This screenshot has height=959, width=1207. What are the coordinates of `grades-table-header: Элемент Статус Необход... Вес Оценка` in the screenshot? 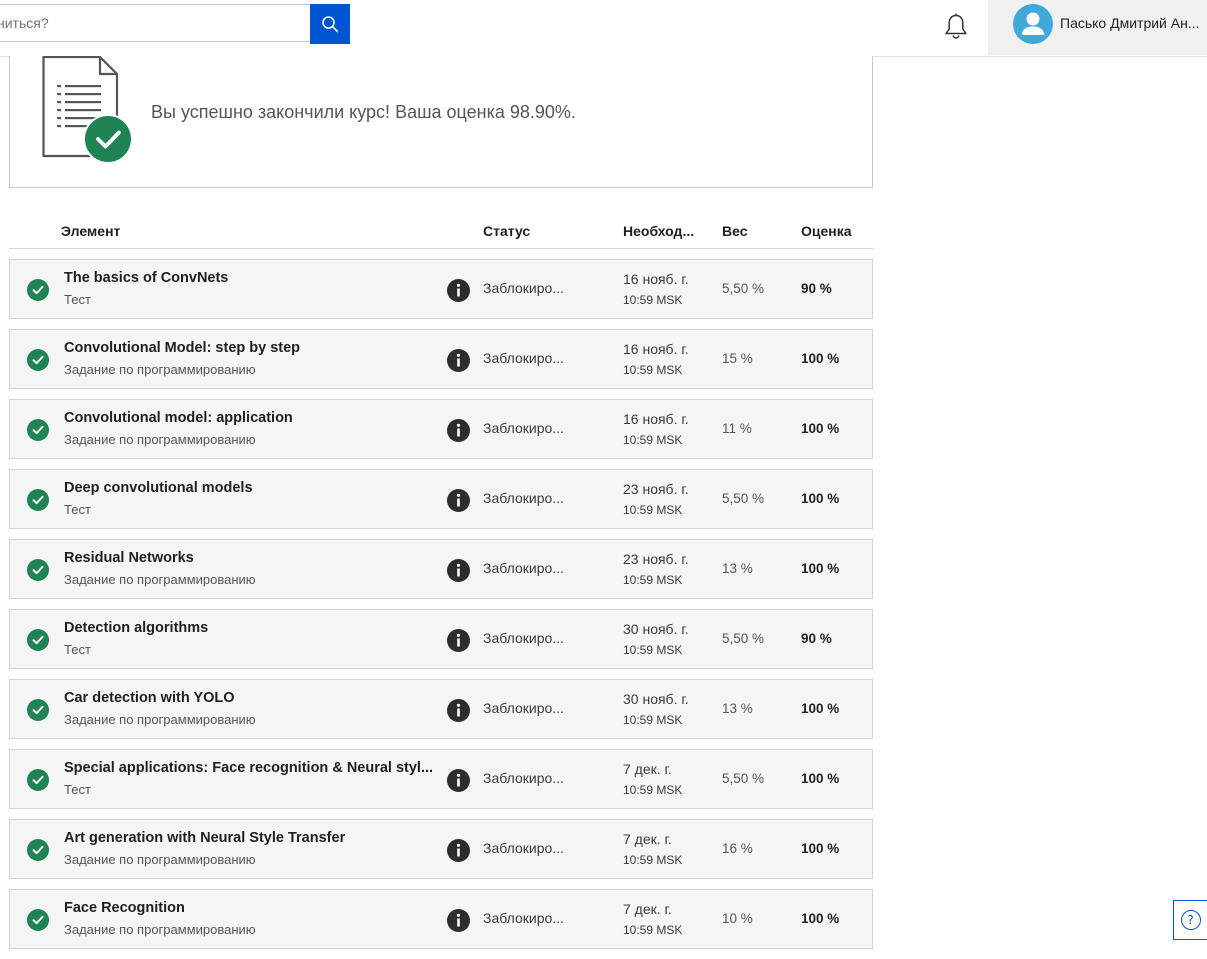 It's located at (441, 231).